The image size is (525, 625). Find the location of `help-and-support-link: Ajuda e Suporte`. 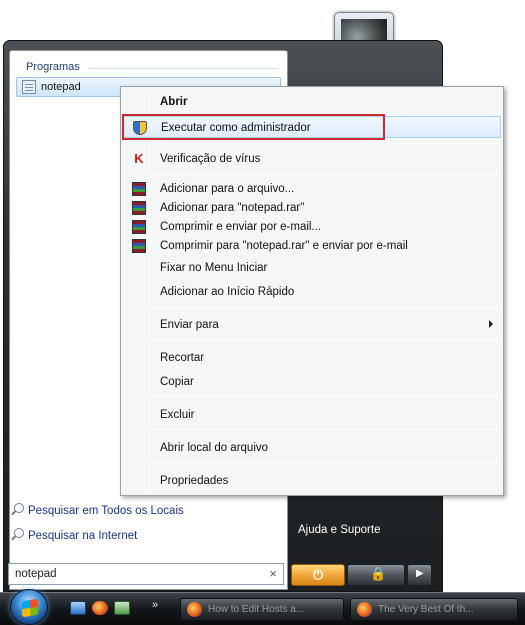

help-and-support-link: Ajuda e Suporte is located at coordinates (339, 530).